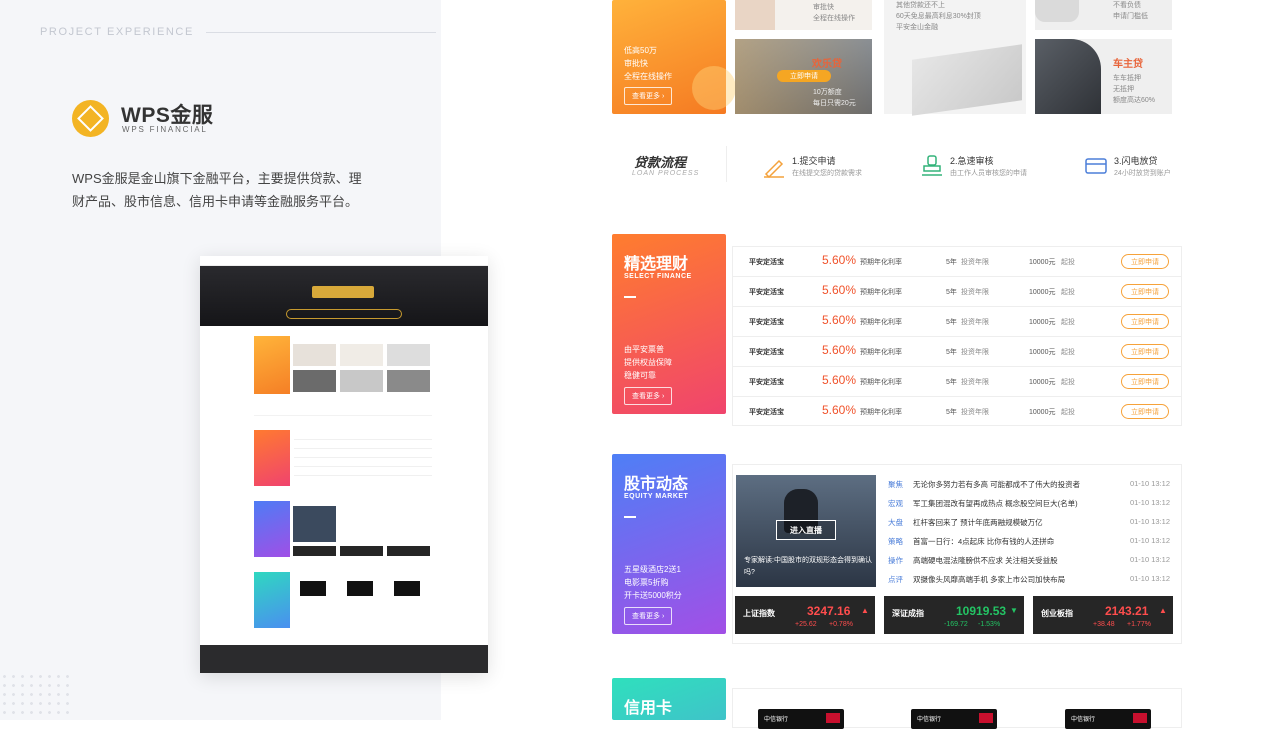 The width and height of the screenshot is (1280, 729). I want to click on product-tile-laptop: 其他贷款还不上 60天免息最高利息30%封顶 平安金山金融, so click(955, 58).